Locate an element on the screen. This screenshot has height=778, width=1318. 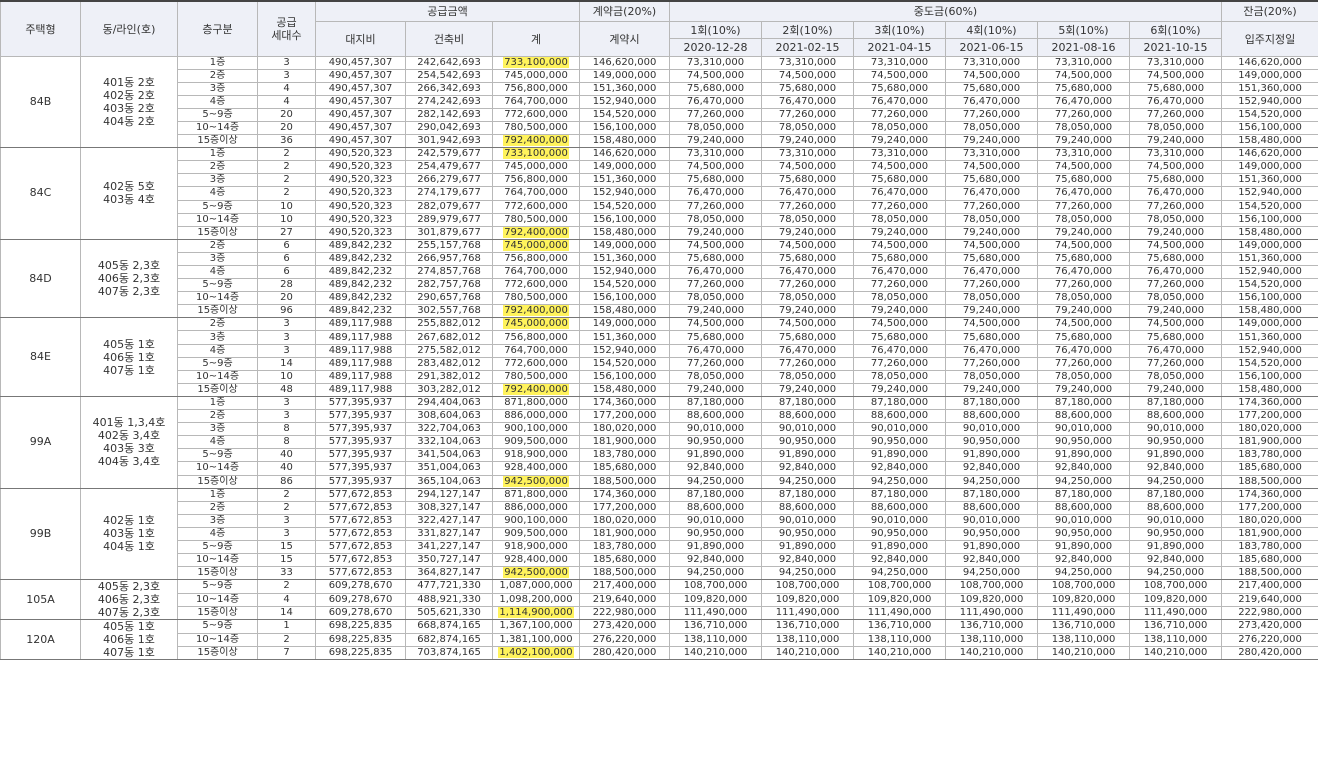
house-type-cell: 99B is located at coordinates (40, 534).